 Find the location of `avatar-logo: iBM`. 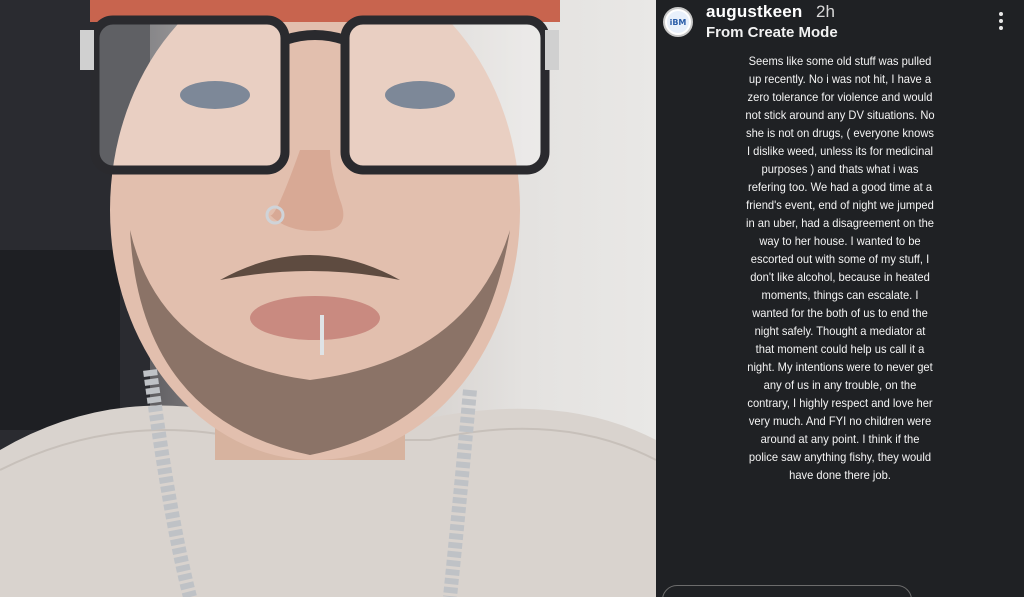

avatar-logo: iBM is located at coordinates (678, 22).